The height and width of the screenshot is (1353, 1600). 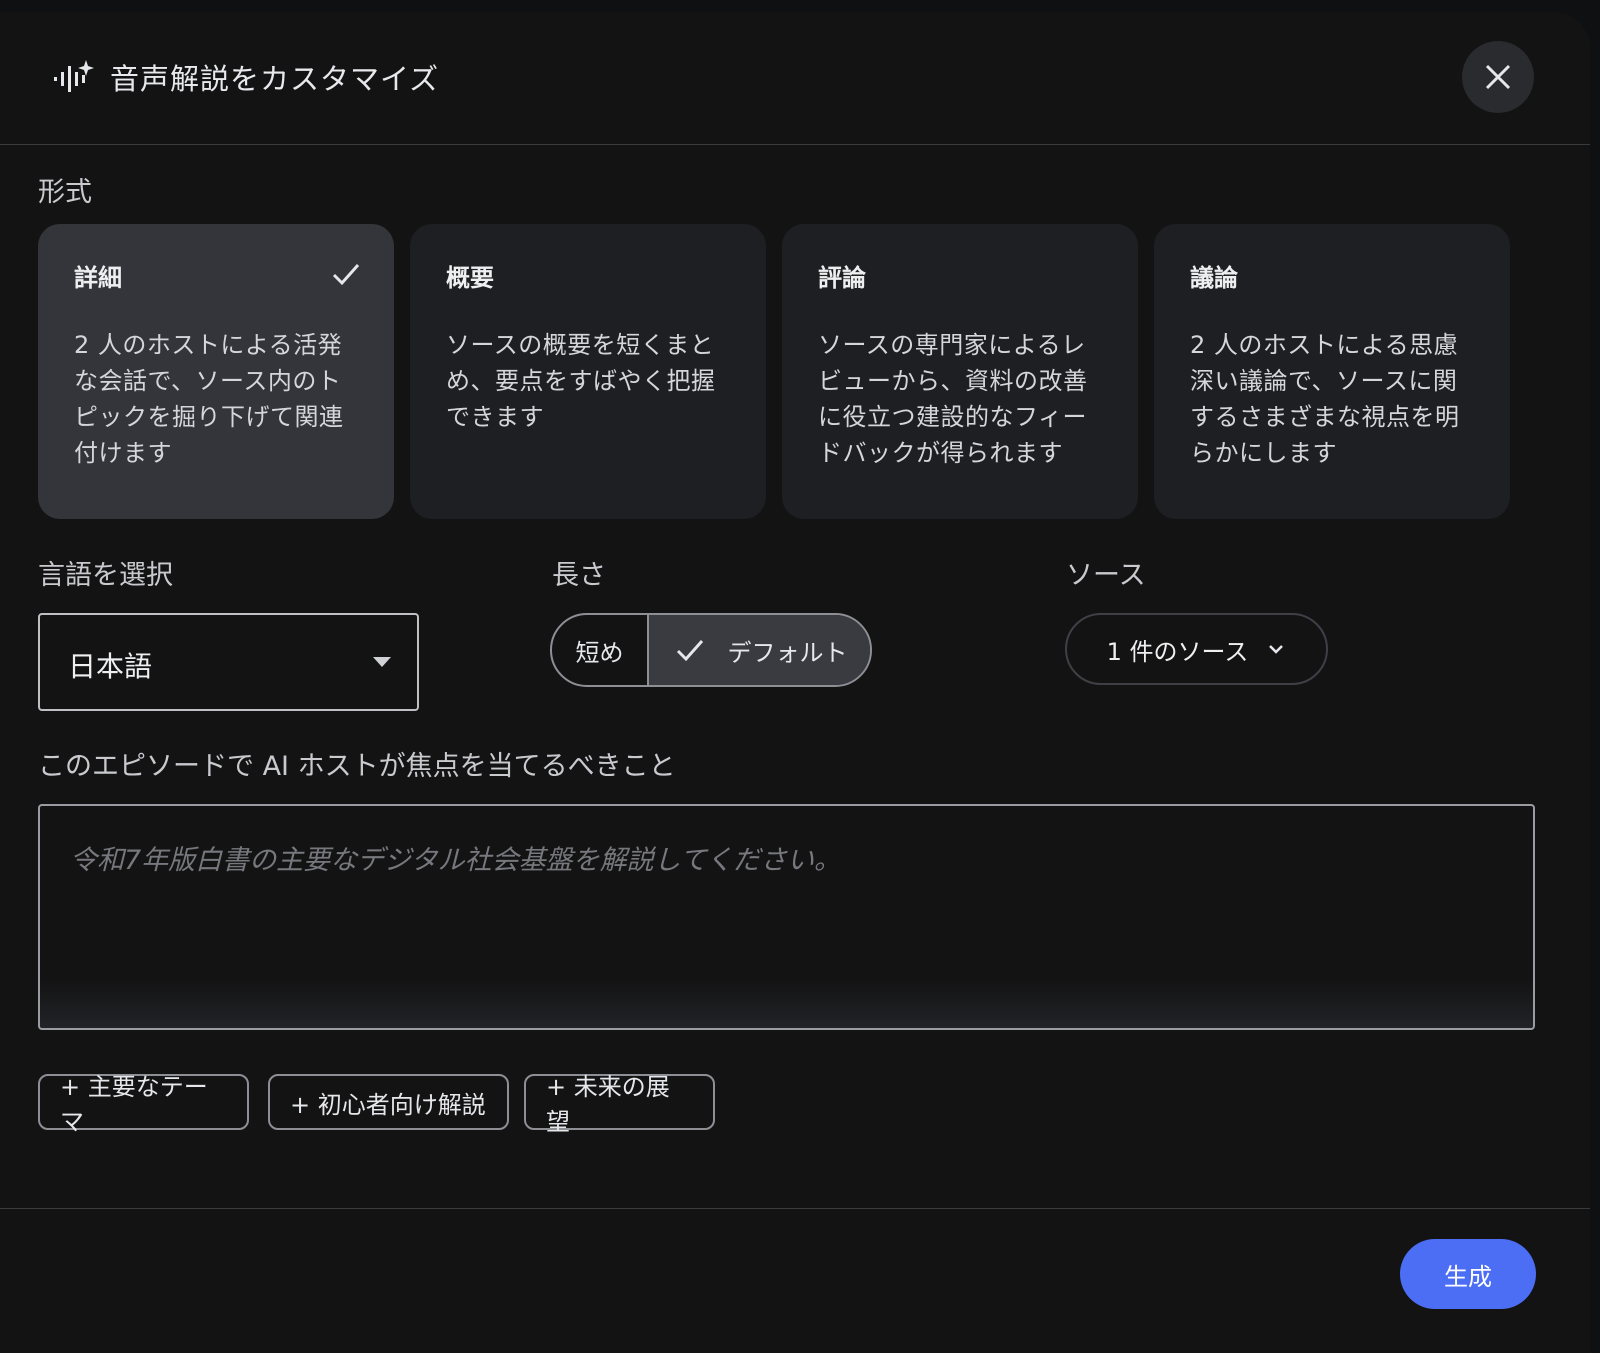 I want to click on generate-label: 生成, so click(x=1468, y=1276).